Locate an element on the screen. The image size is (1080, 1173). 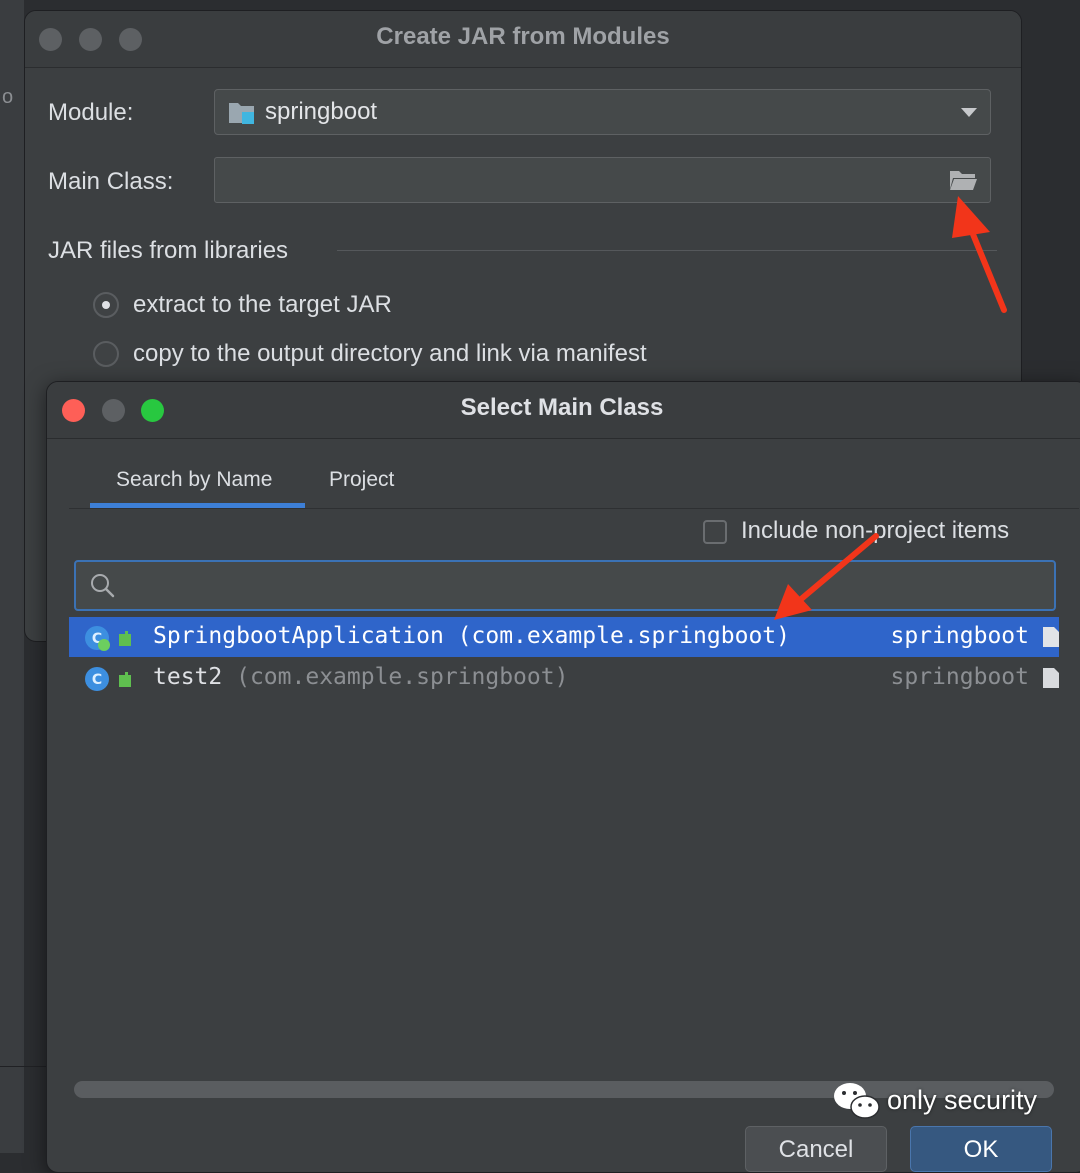
module-combobox: springboot is located at coordinates (602, 112).